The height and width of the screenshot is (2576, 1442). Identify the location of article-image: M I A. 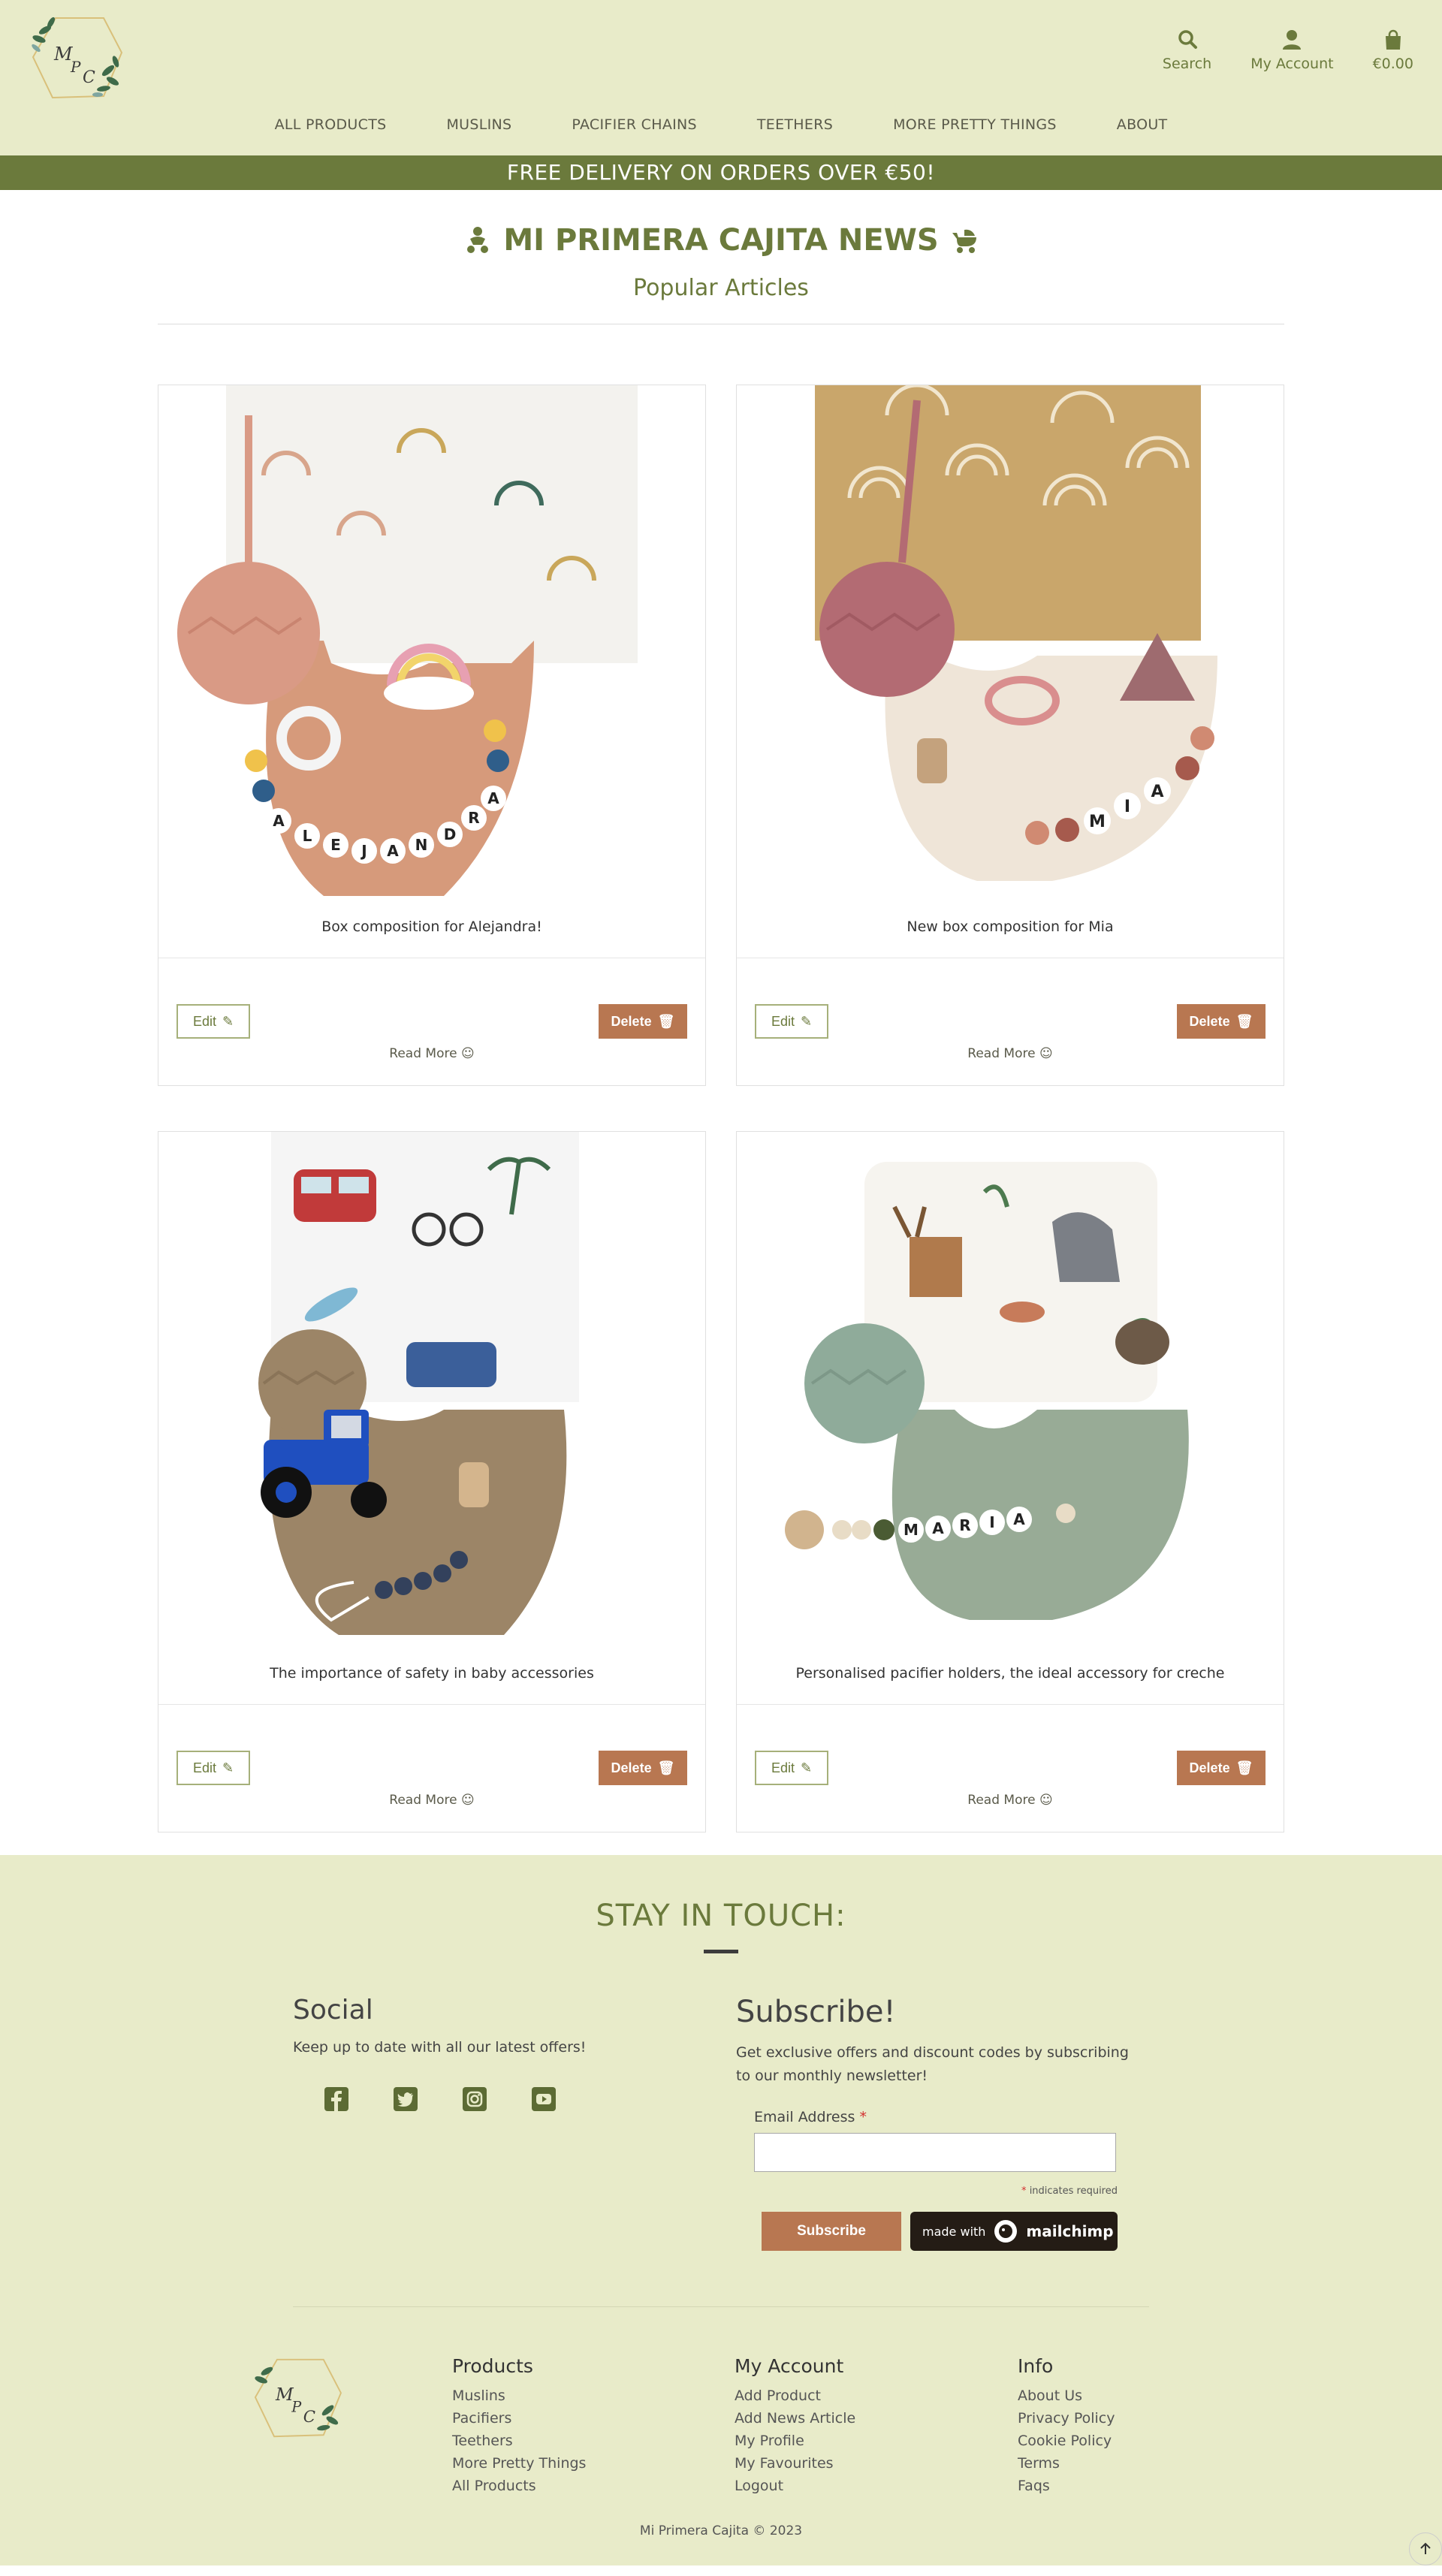
(1011, 641).